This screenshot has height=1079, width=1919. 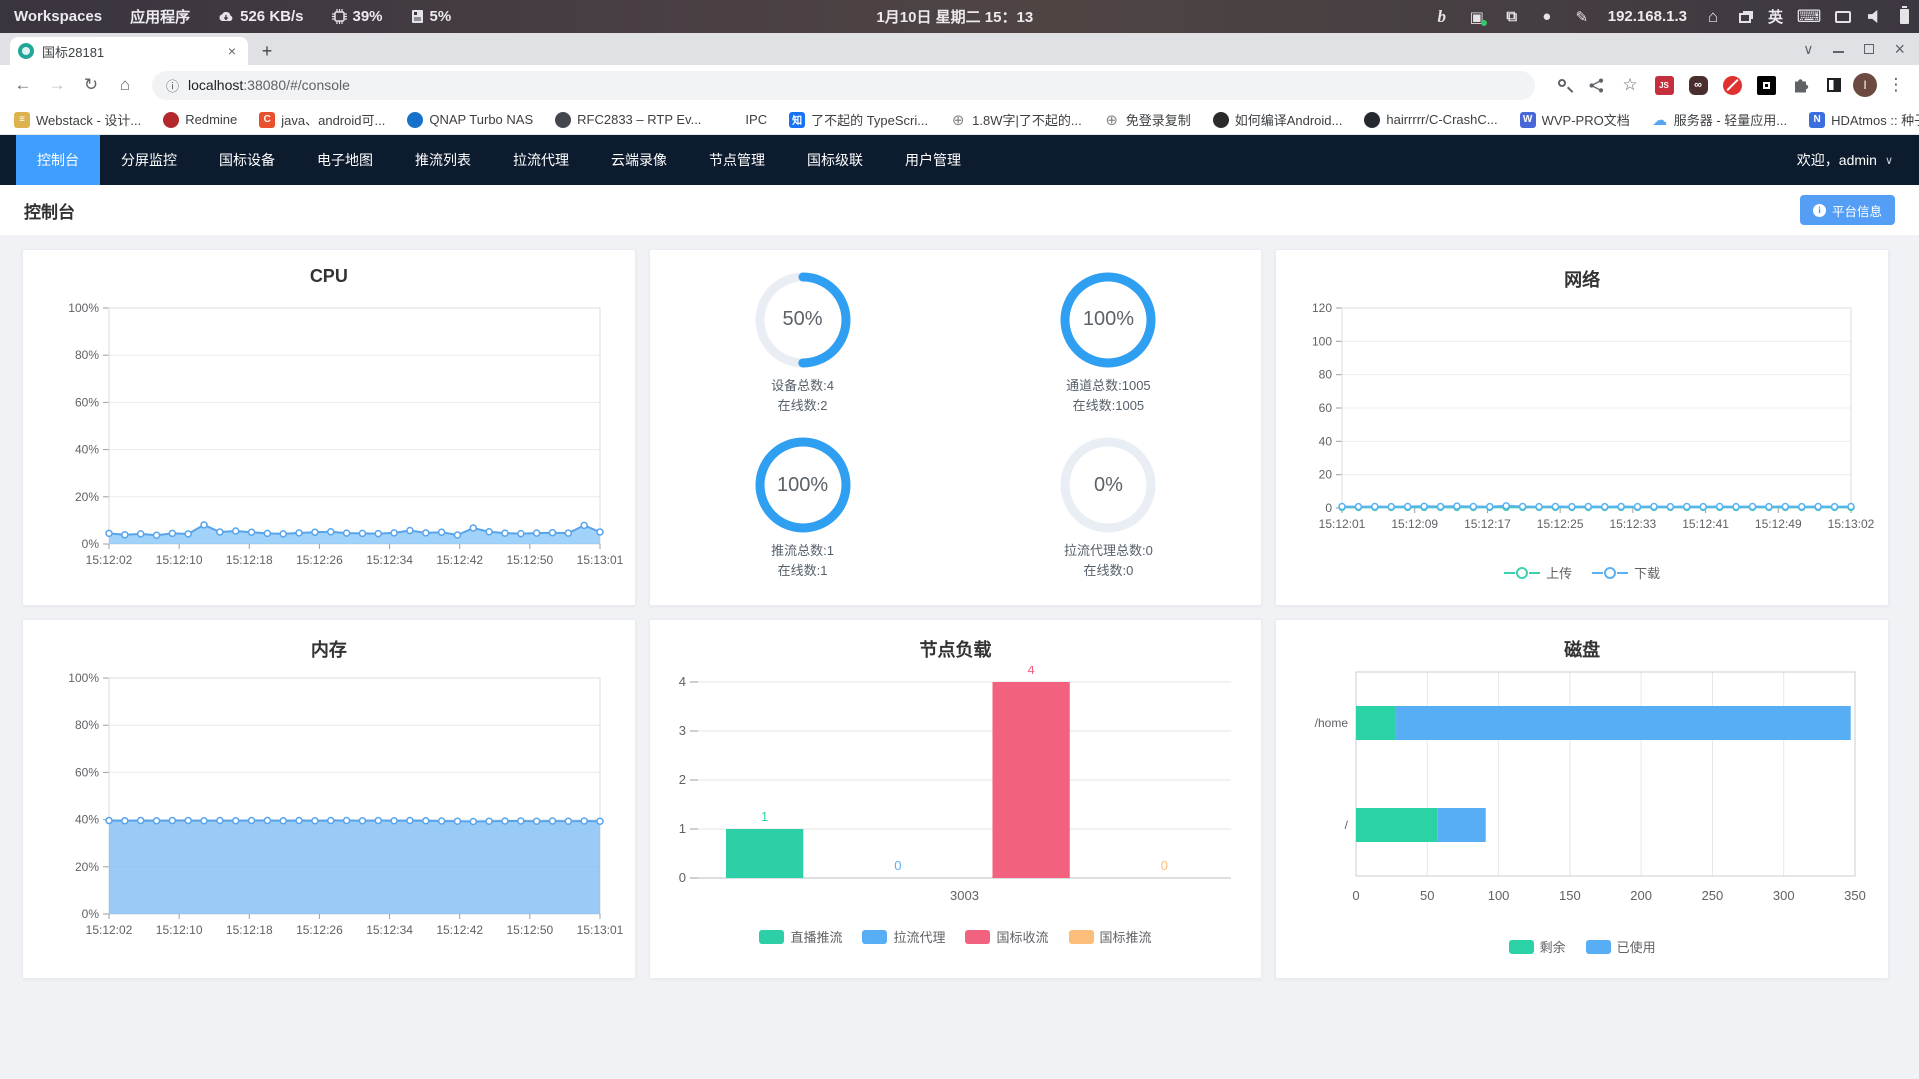 I want to click on svg-text: 15:12:09, so click(x=1415, y=524).